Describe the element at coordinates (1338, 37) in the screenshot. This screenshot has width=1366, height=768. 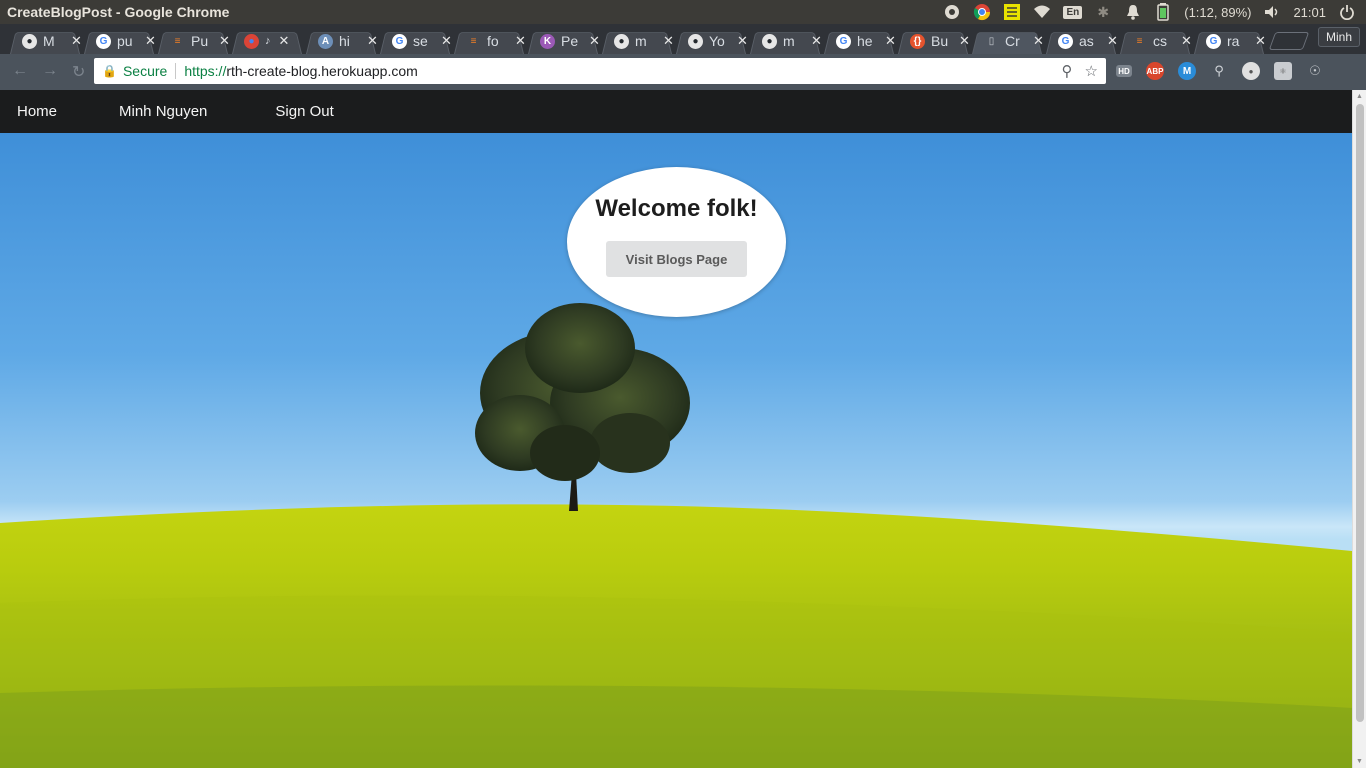
I see `profile-button: Minh` at that location.